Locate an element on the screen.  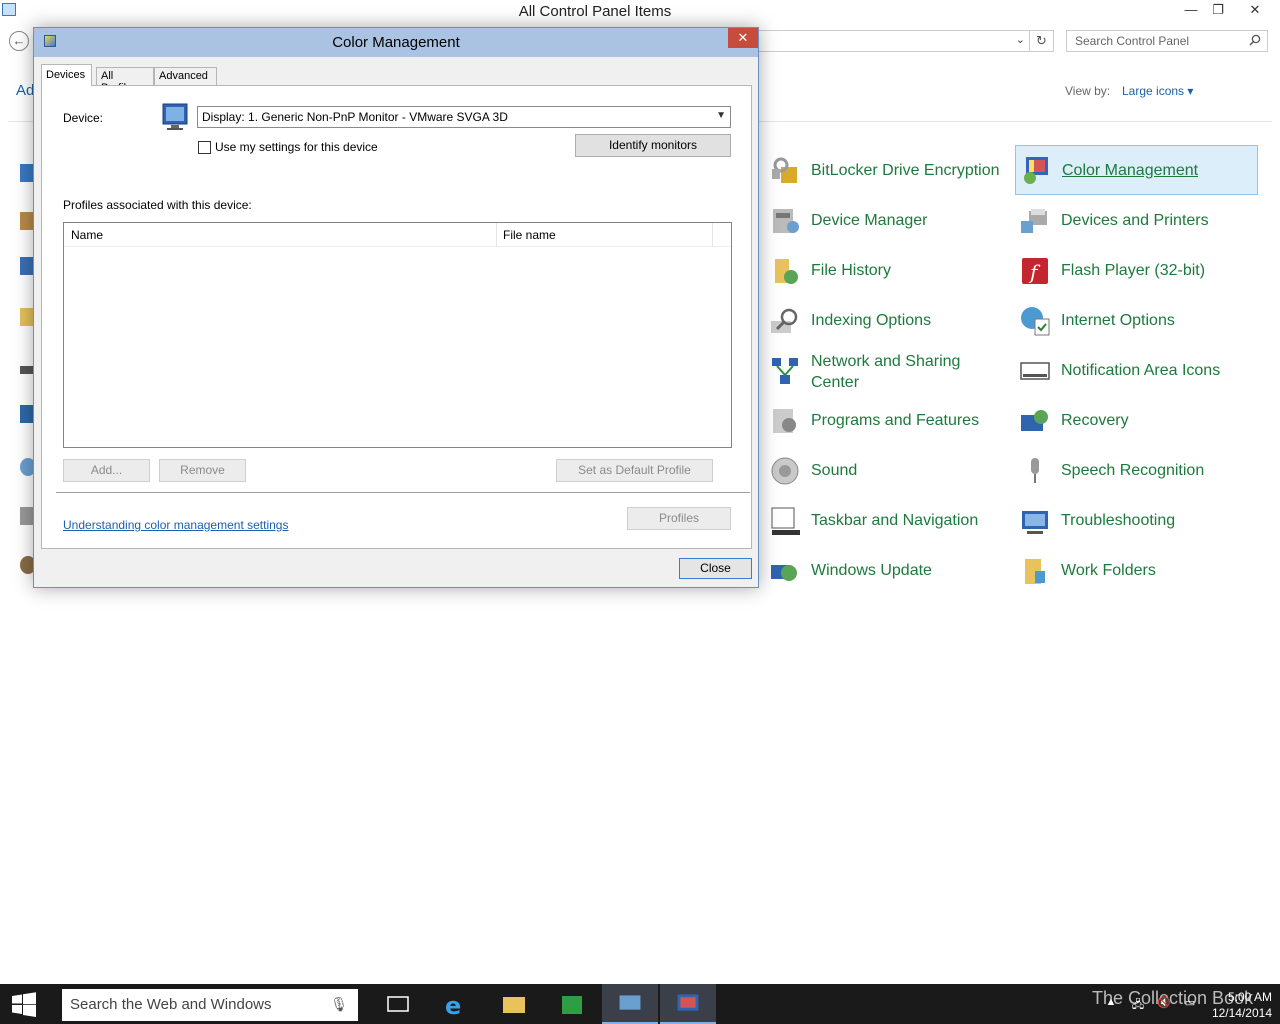
address-bar: ⌄ is located at coordinates (885, 41).